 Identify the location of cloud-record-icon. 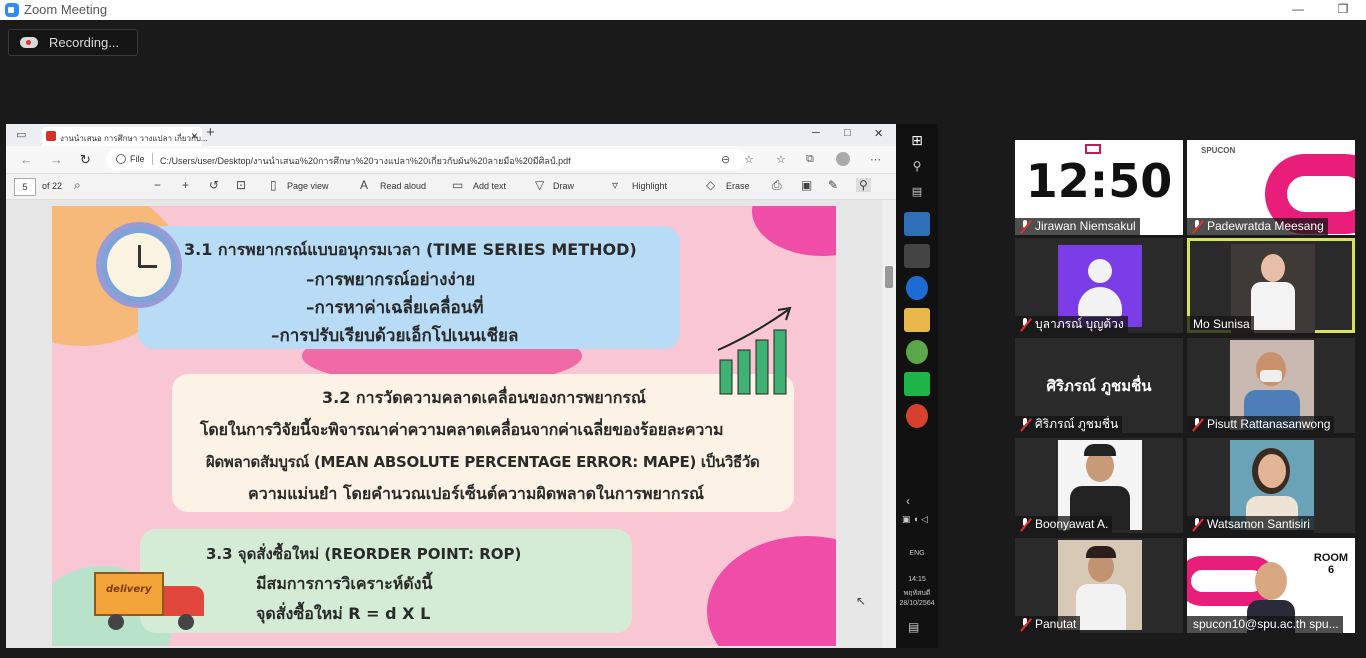
(29, 42).